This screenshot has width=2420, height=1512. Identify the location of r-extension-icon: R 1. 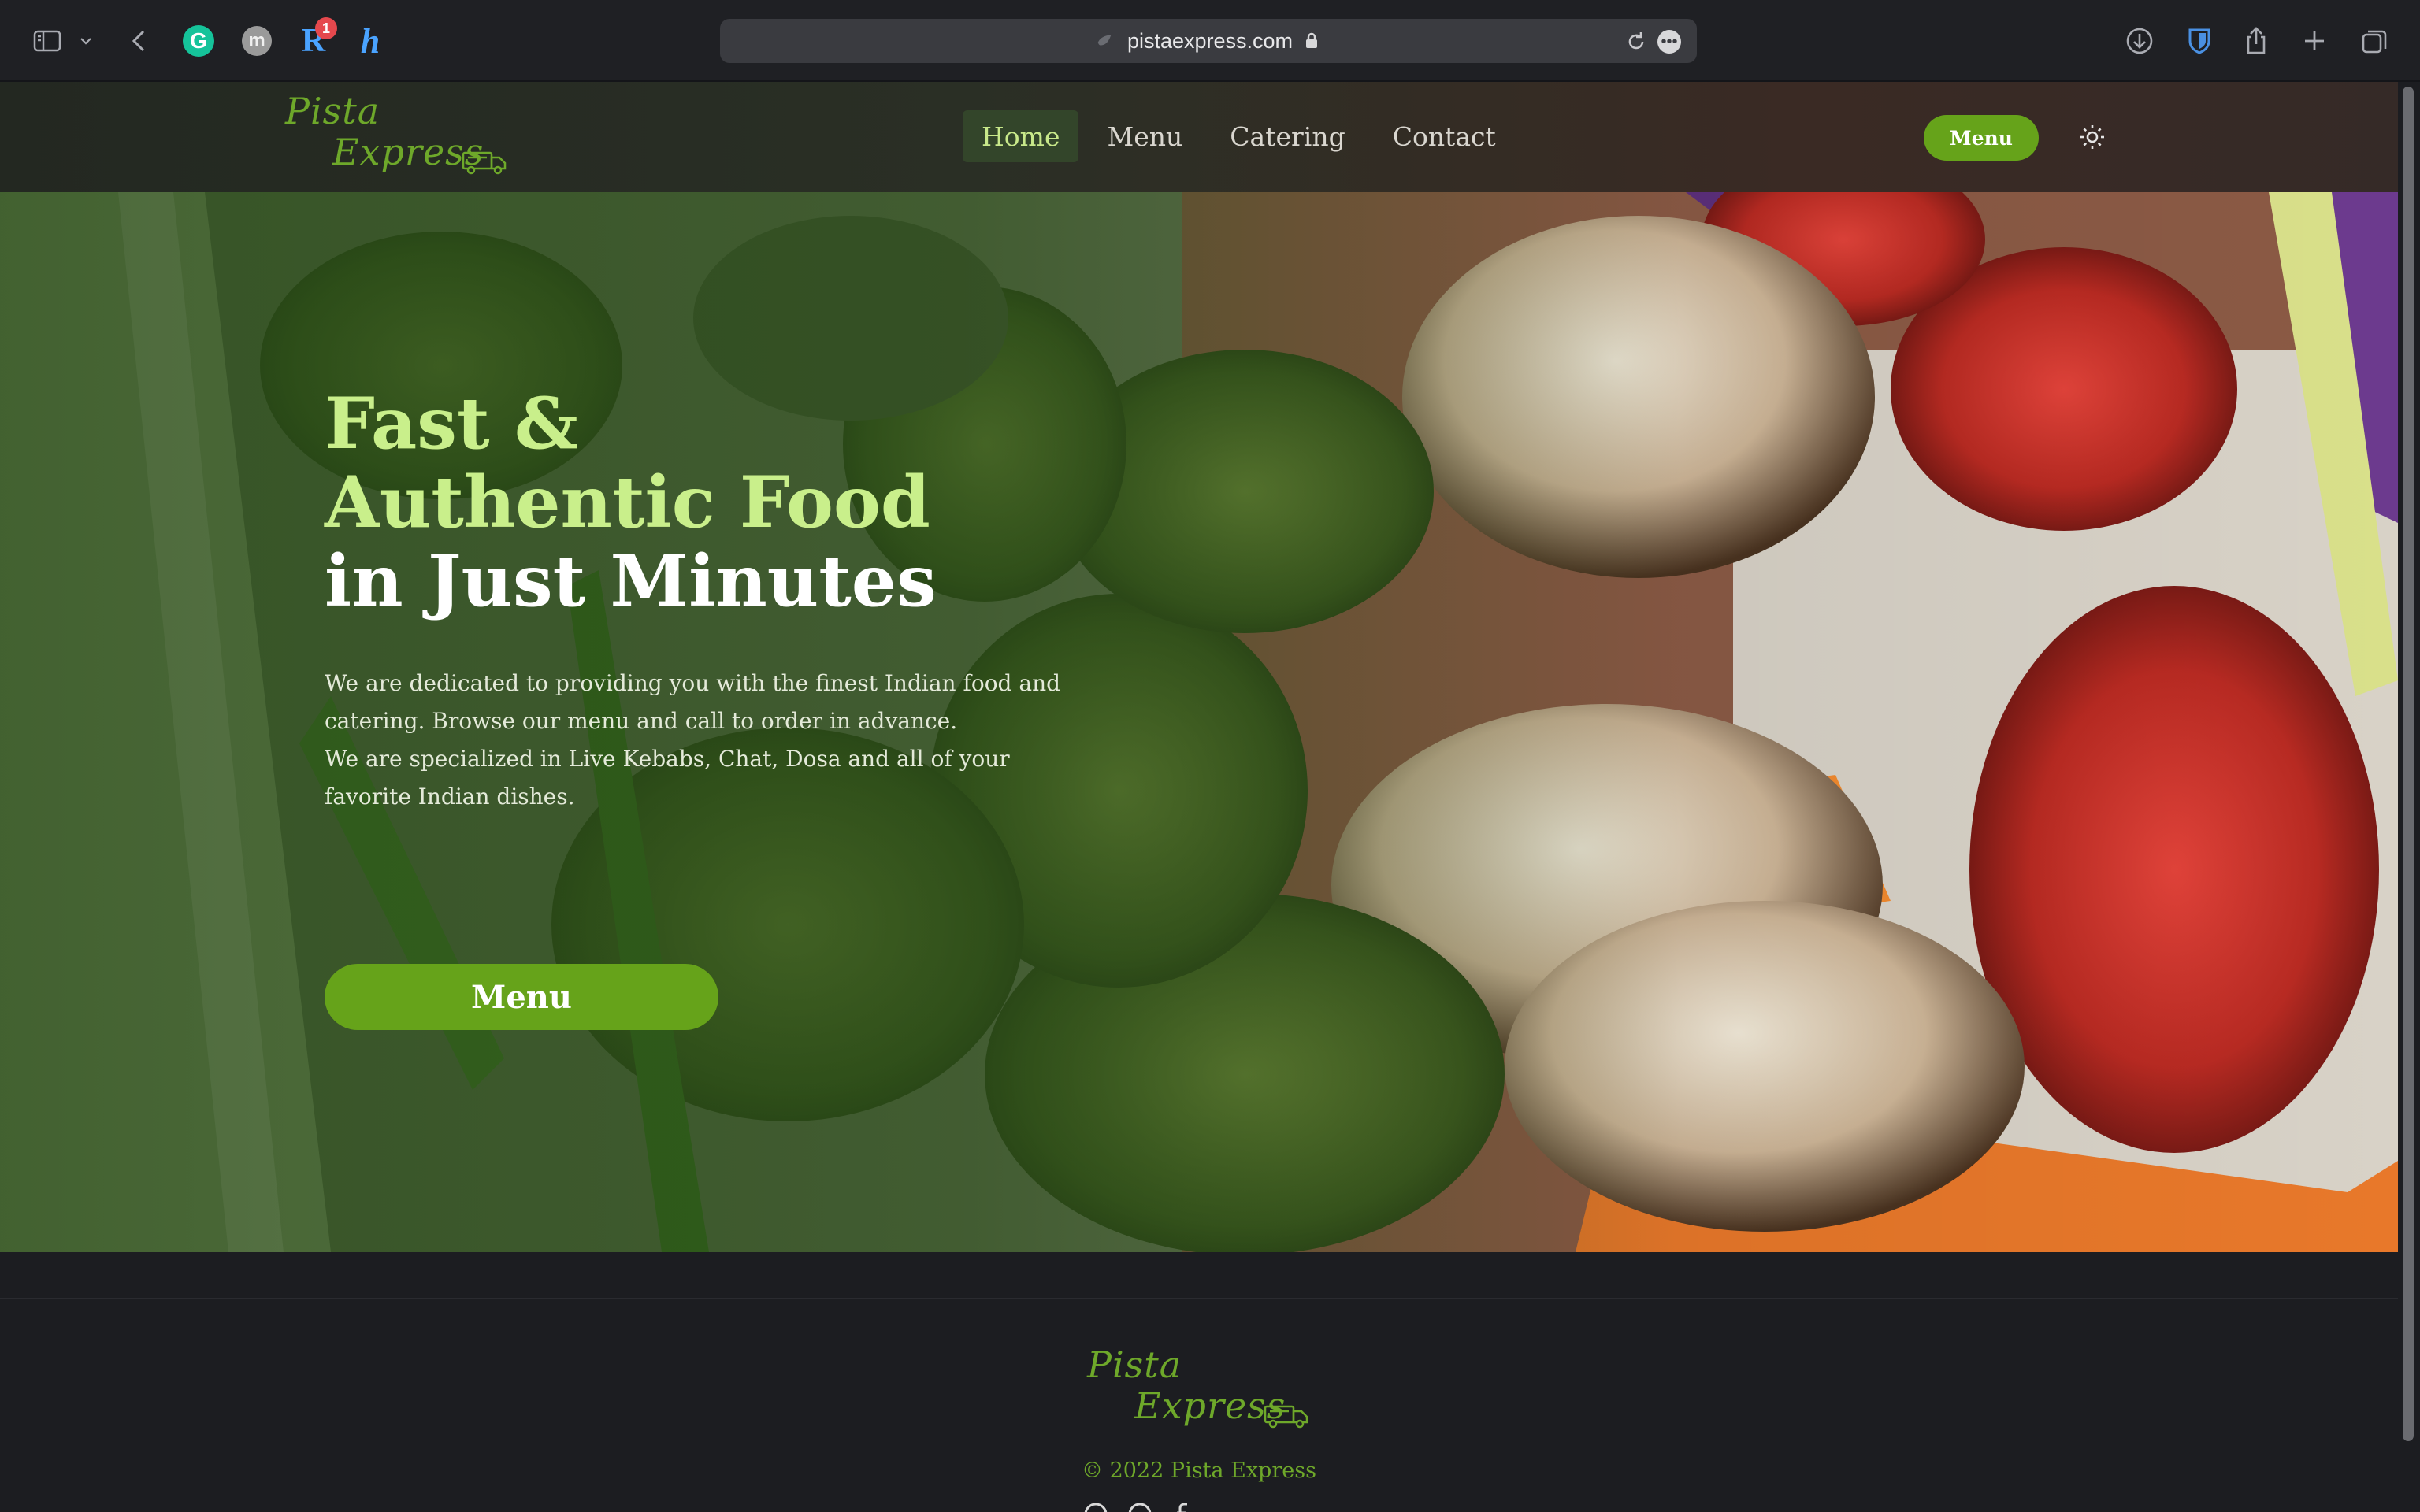
(315, 39).